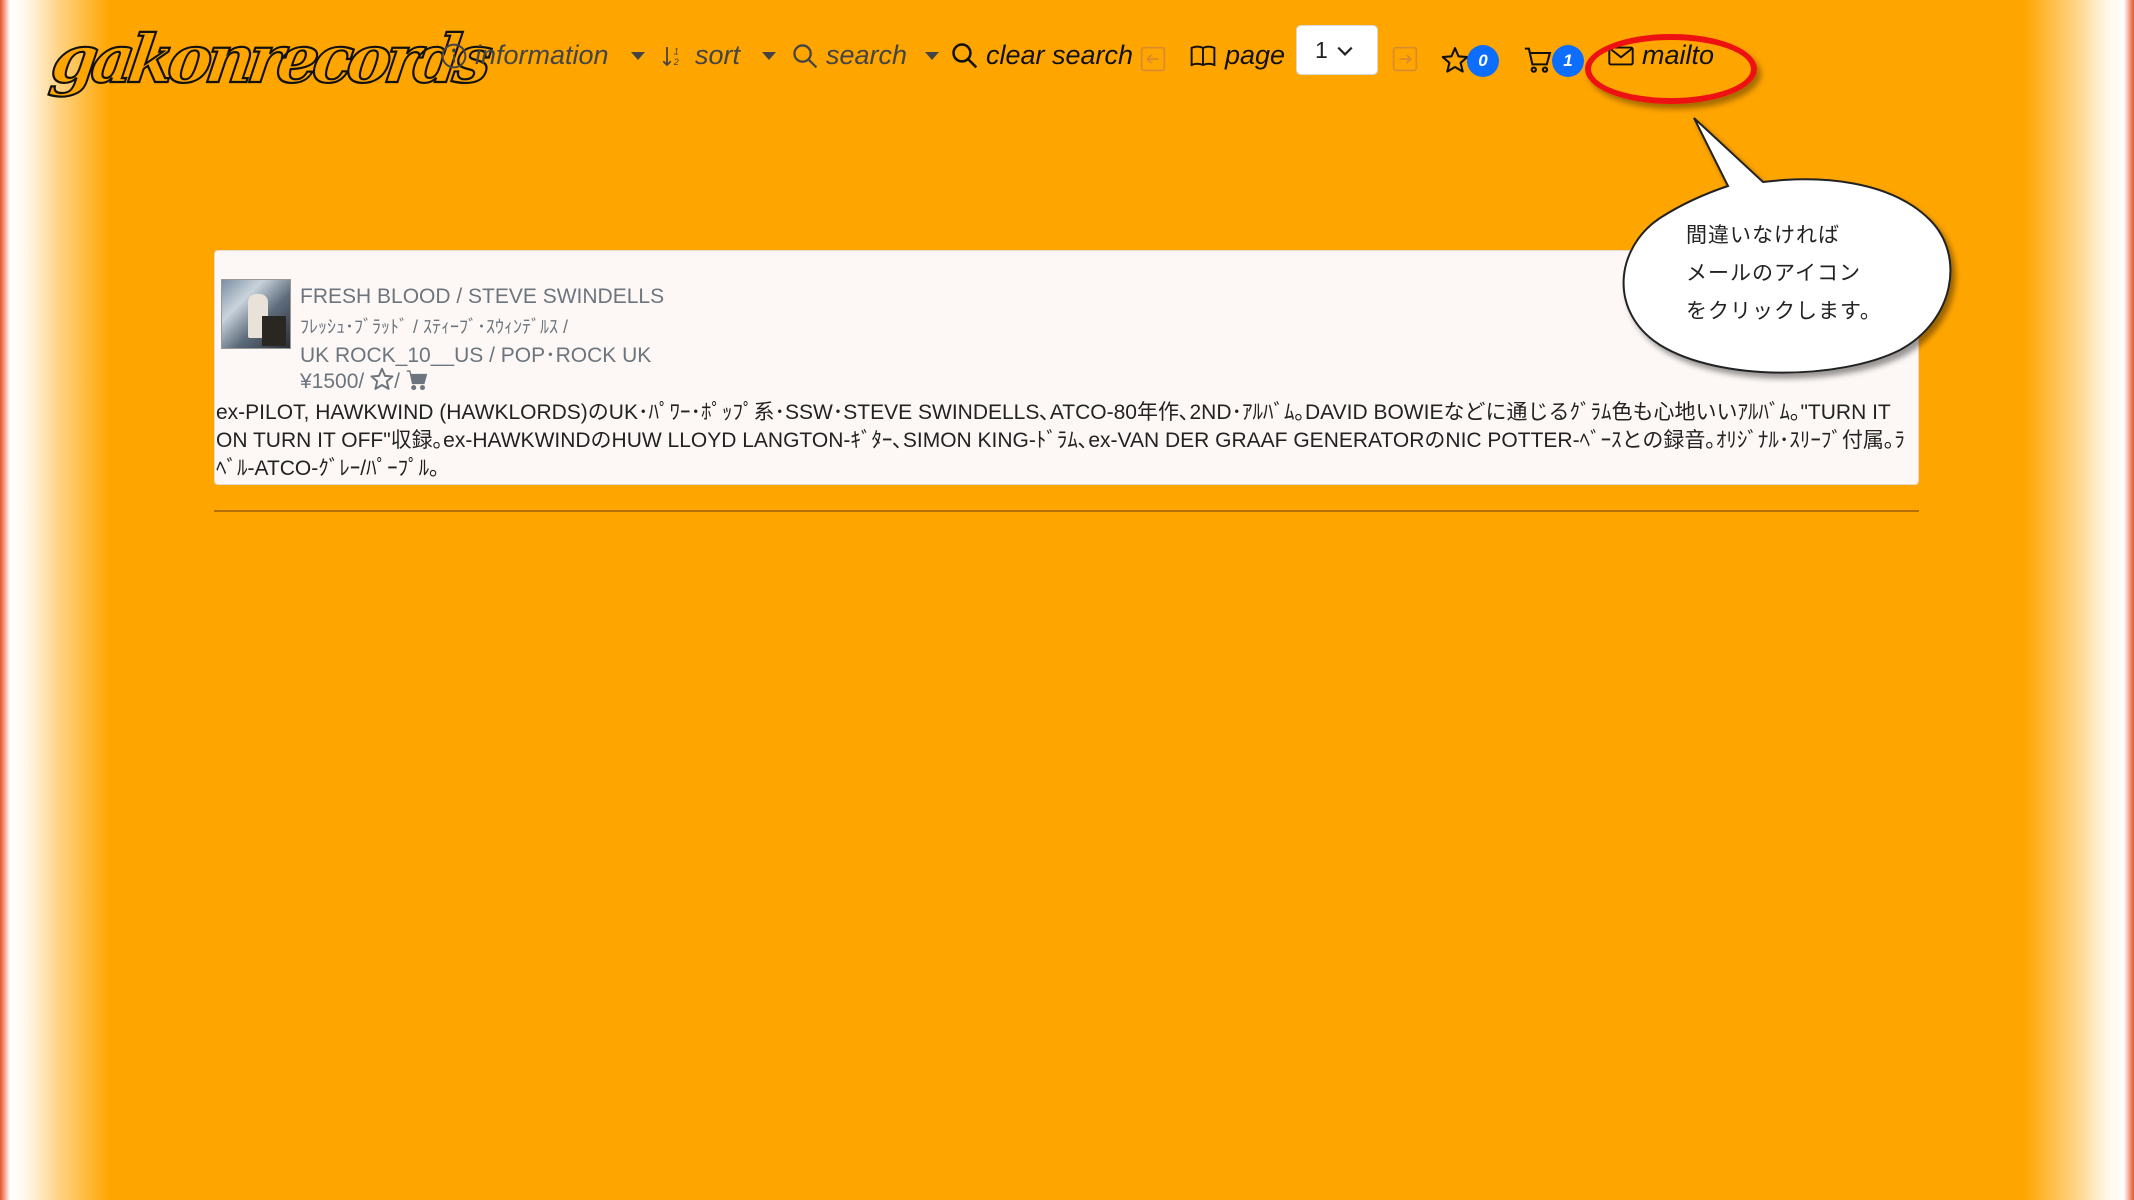 This screenshot has width=2134, height=1200. What do you see at coordinates (1763, 235) in the screenshot?
I see `callout-line: 間違いなければ` at bounding box center [1763, 235].